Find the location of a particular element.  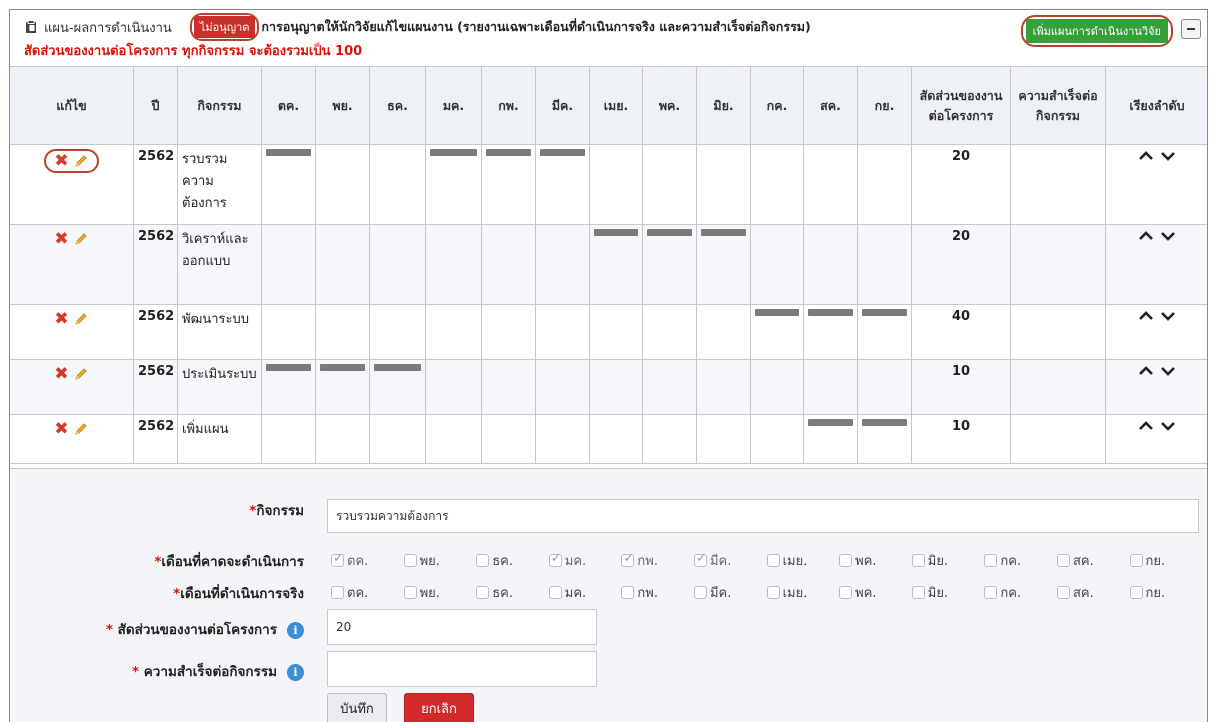

actual-month-option: ตค. is located at coordinates (367, 592).